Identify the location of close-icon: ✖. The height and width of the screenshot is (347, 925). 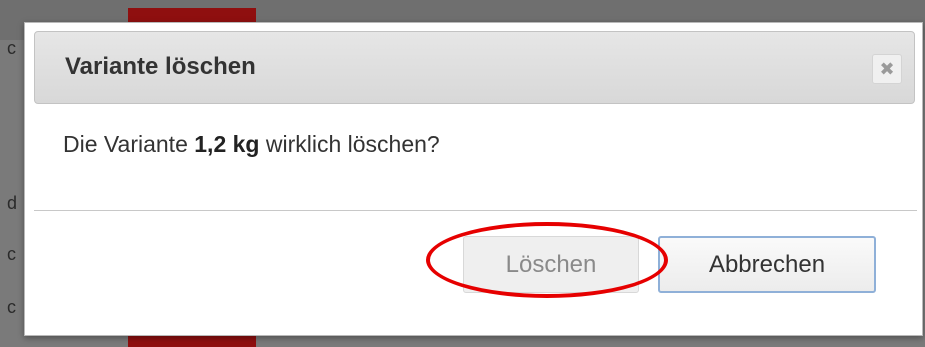
(887, 68).